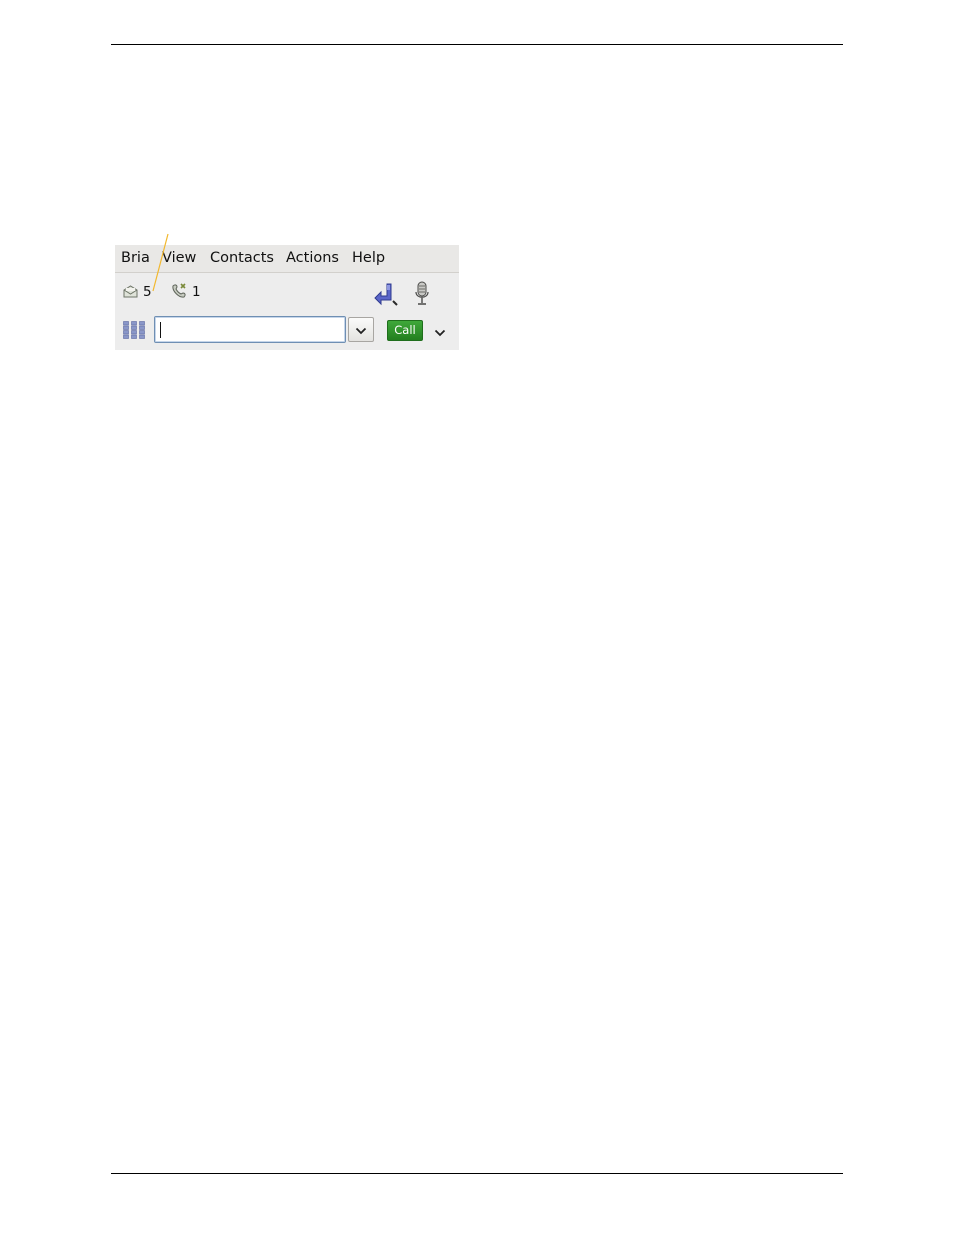 The height and width of the screenshot is (1235, 954). I want to click on dial-history-dropdown, so click(361, 329).